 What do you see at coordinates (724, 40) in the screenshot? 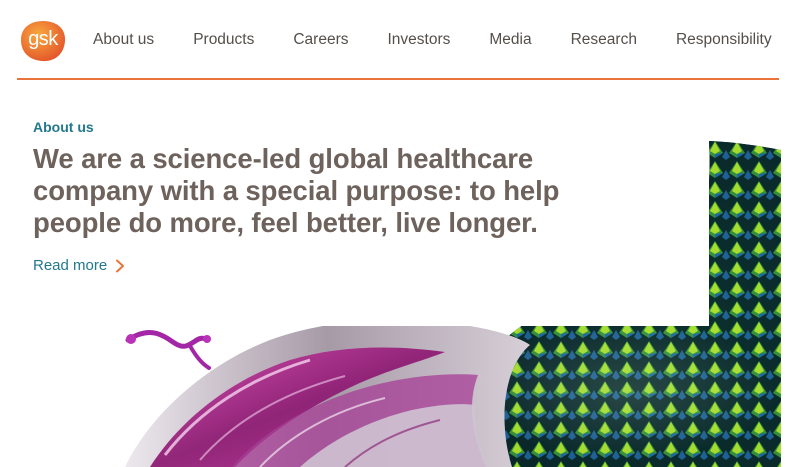
I see `nav-item-responsibility: Responsibility` at bounding box center [724, 40].